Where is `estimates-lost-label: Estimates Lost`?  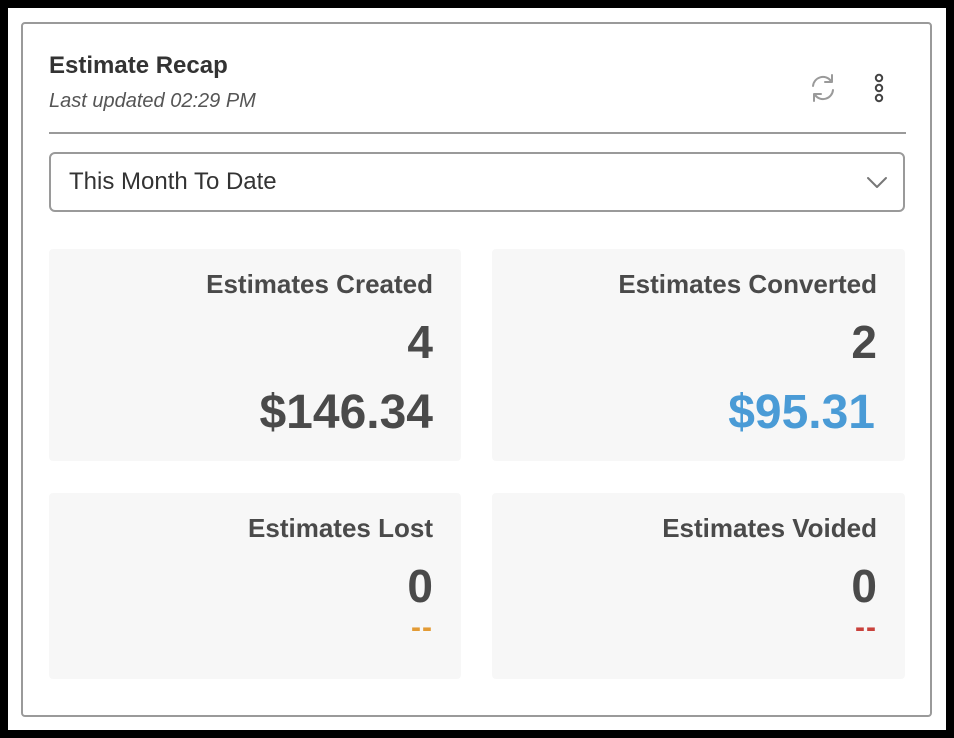
estimates-lost-label: Estimates Lost is located at coordinates (340, 528).